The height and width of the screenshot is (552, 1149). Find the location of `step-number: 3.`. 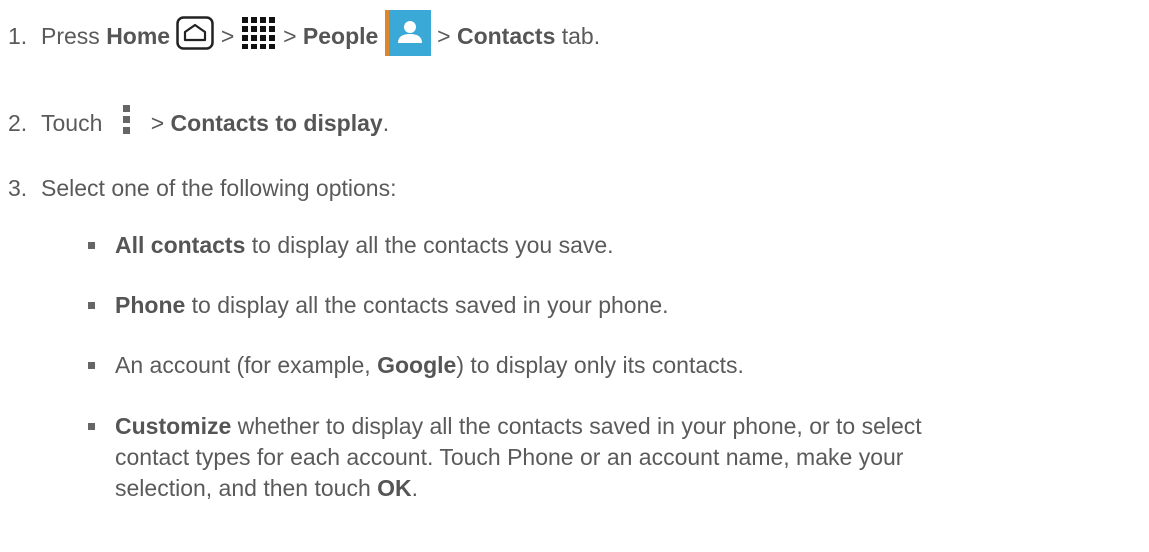

step-number: 3. is located at coordinates (18, 188).